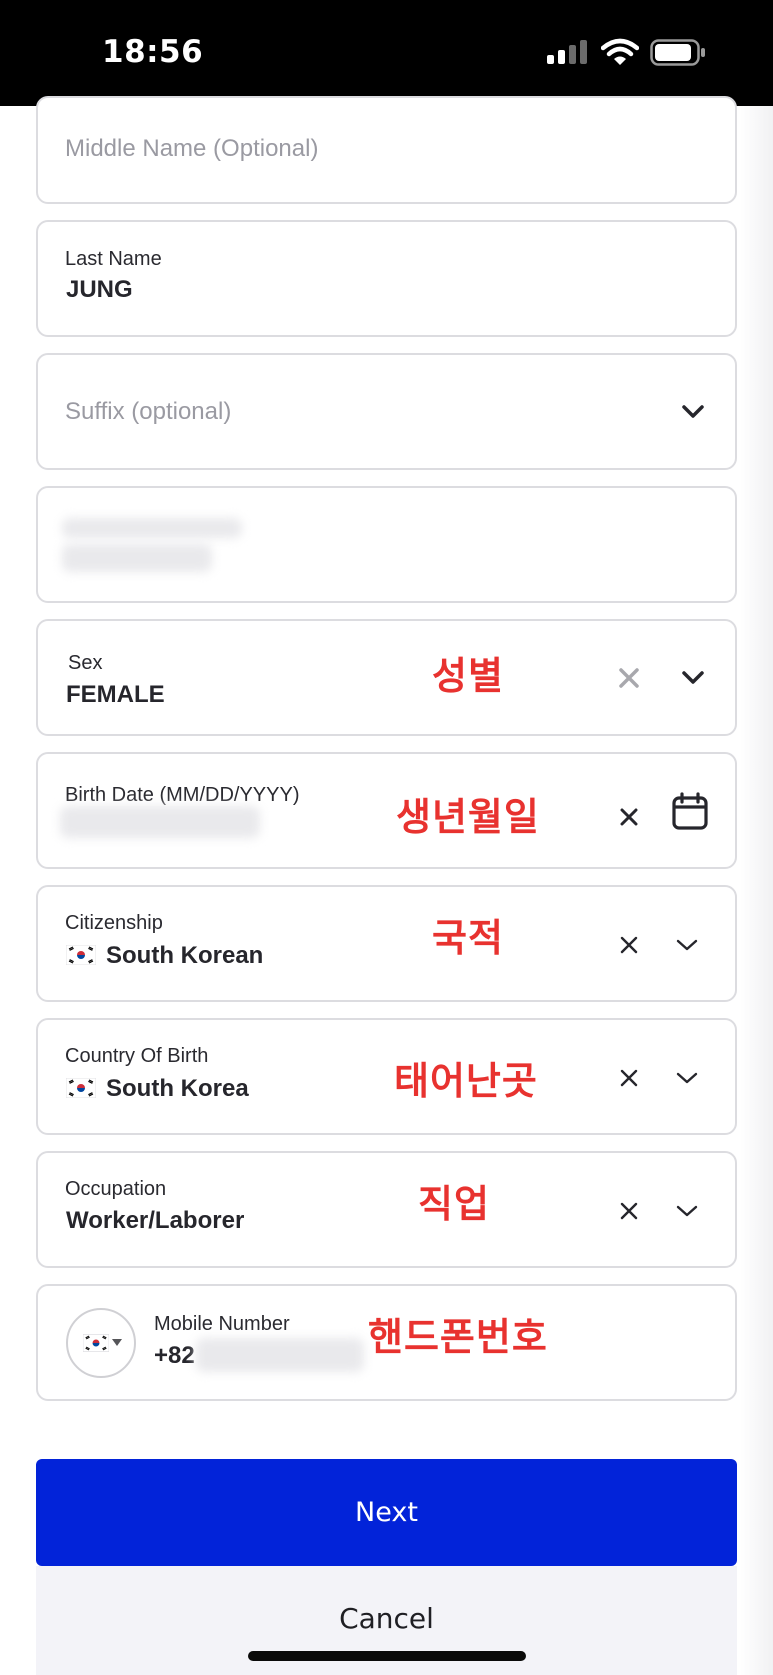 This screenshot has width=773, height=1675. I want to click on citizenship-value: South Korean, so click(185, 955).